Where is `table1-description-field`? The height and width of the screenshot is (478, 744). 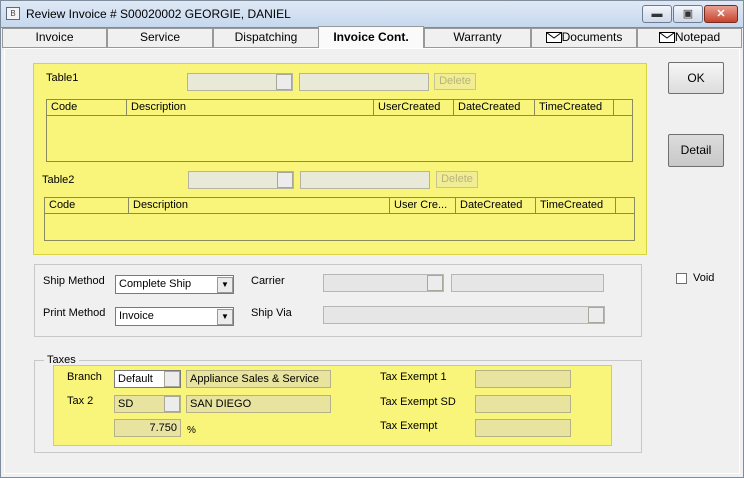 table1-description-field is located at coordinates (364, 82).